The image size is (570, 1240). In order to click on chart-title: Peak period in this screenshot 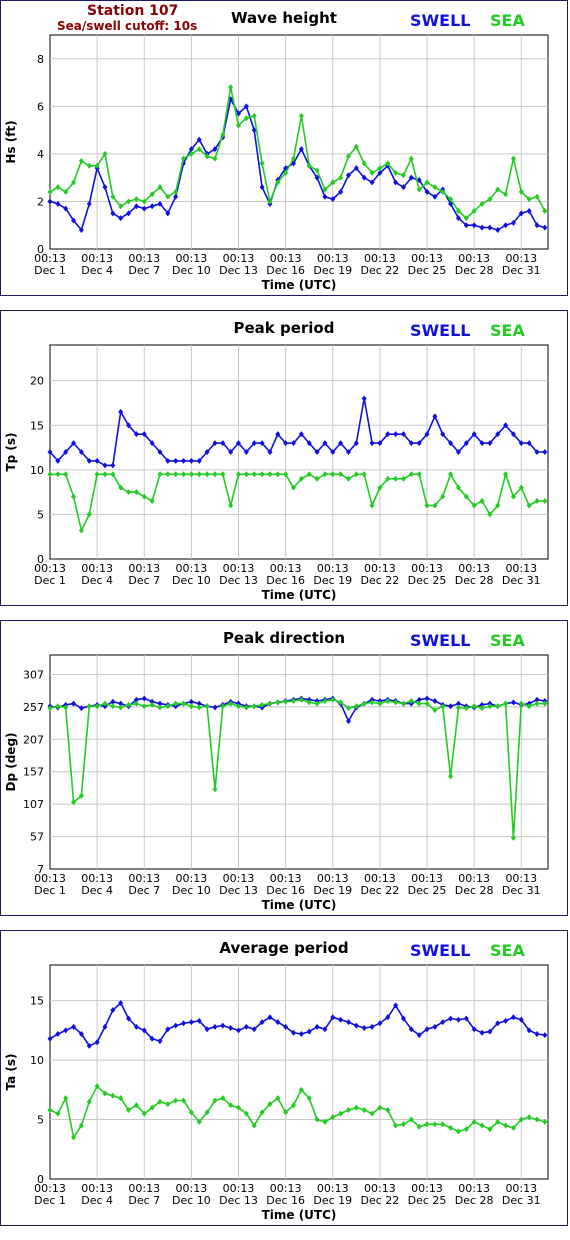, I will do `click(284, 328)`.